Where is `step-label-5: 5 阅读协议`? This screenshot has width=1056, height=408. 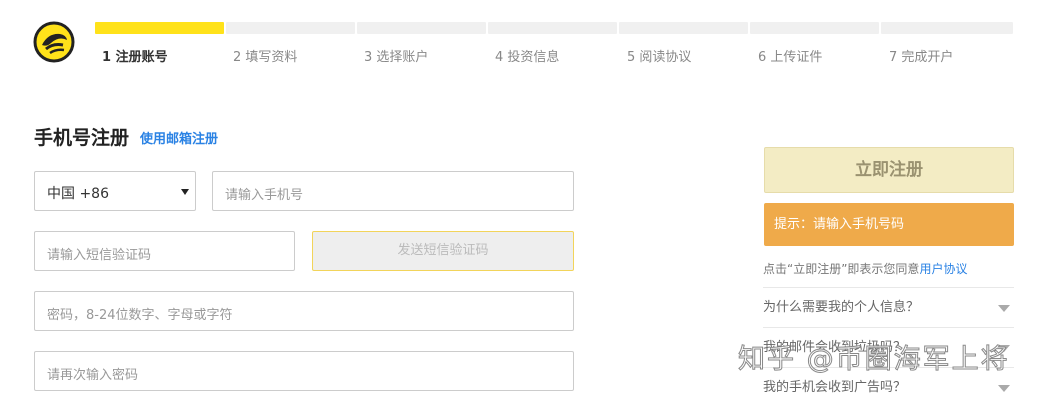
step-label-5: 5 阅读协议 is located at coordinates (659, 57).